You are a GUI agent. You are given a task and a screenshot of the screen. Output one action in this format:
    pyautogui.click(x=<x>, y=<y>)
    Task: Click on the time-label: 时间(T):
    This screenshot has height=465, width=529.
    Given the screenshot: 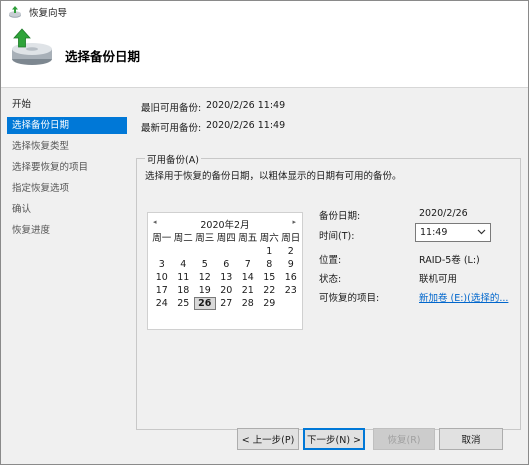 What is the action you would take?
    pyautogui.click(x=337, y=236)
    